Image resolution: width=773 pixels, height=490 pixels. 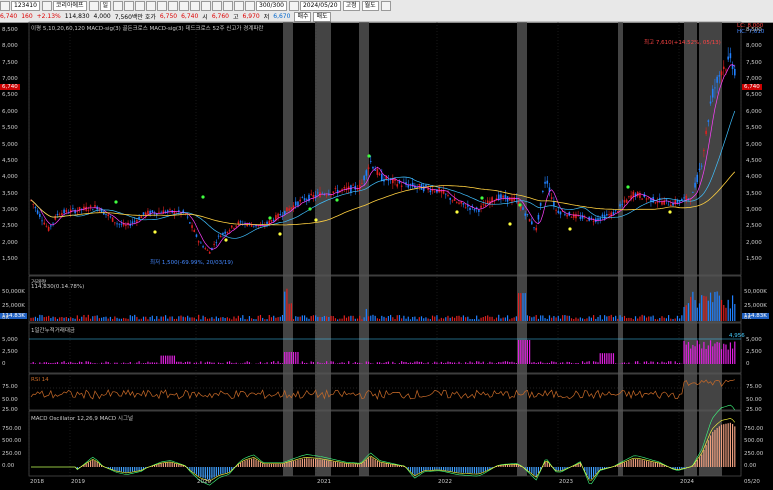 What do you see at coordinates (270, 218) in the screenshot?
I see `golden-cross-marker` at bounding box center [270, 218].